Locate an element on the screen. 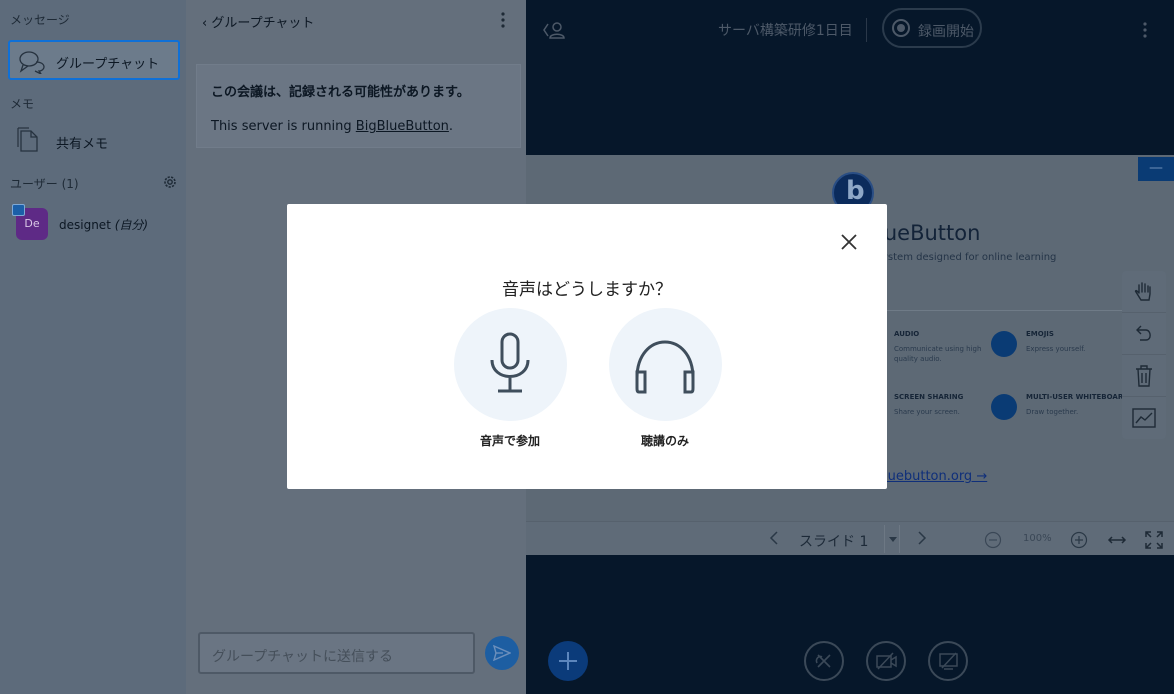 This screenshot has height=694, width=1174. microphone-icon is located at coordinates (510, 362).